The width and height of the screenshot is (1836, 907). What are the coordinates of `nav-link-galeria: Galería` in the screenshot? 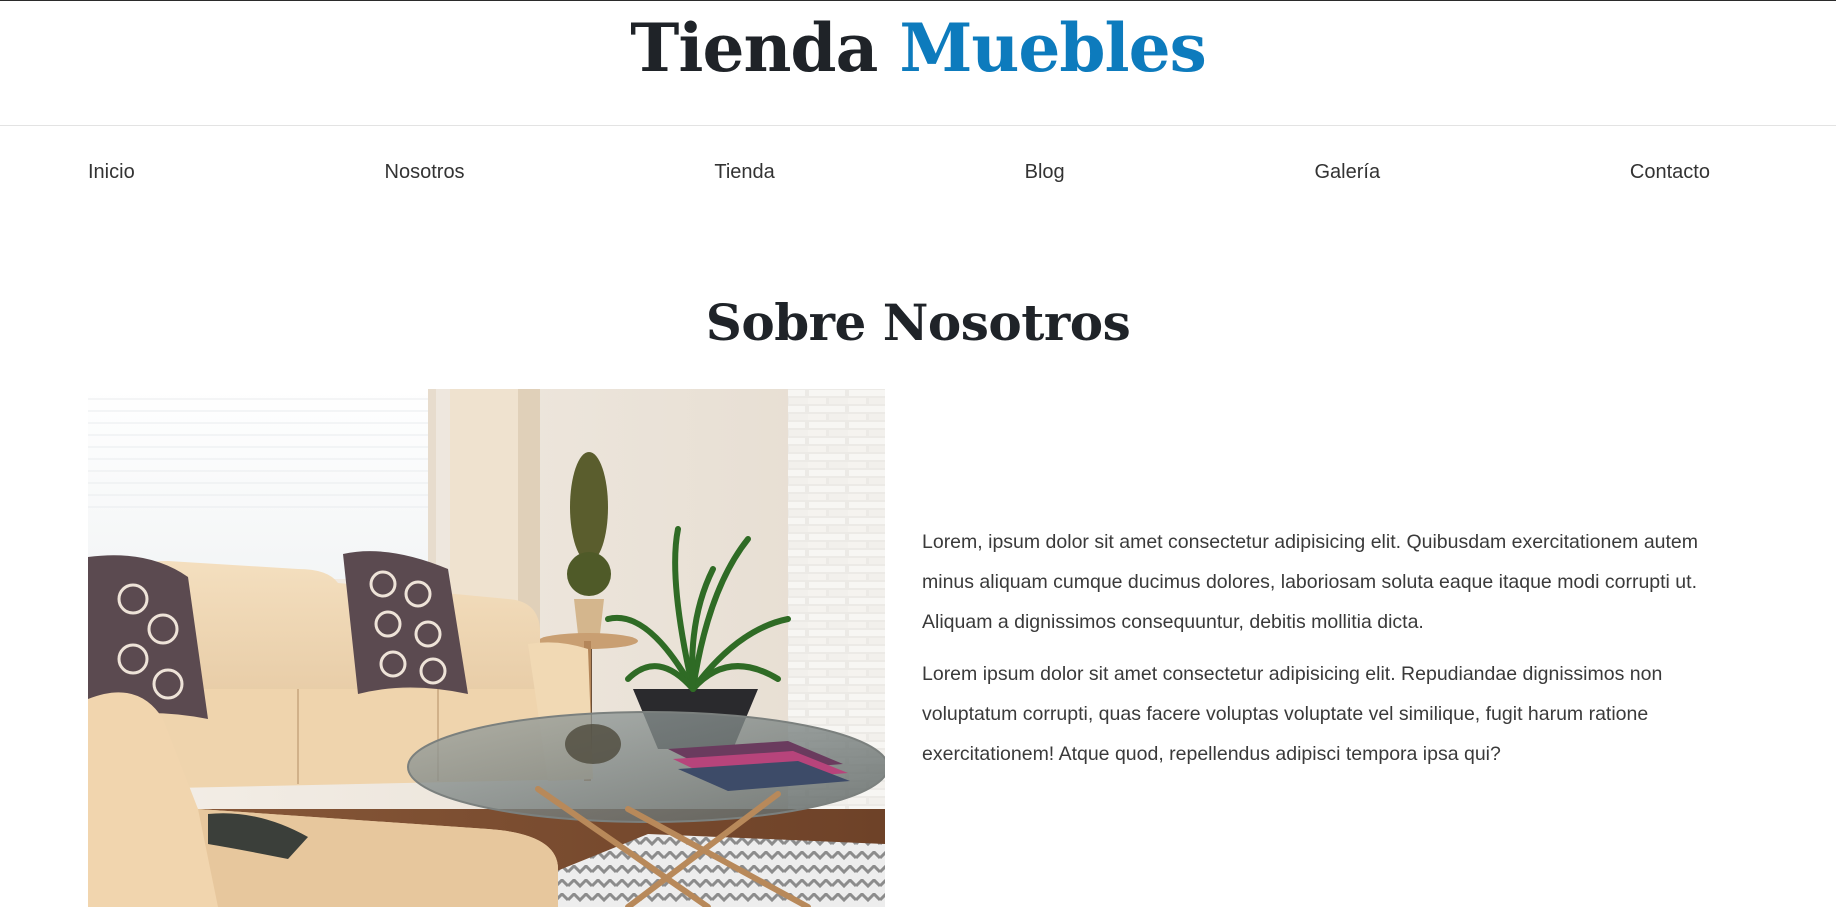 It's located at (1348, 172).